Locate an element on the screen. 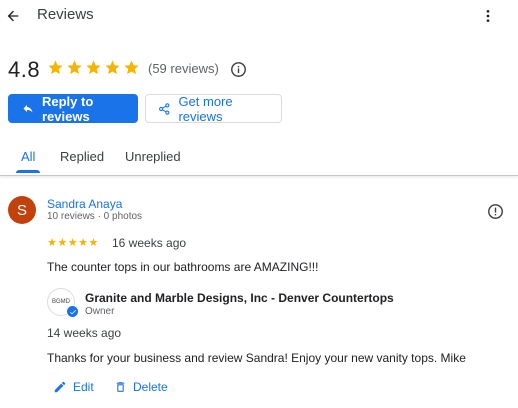 This screenshot has height=408, width=518. reply-age: 14 weeks ago is located at coordinates (84, 333).